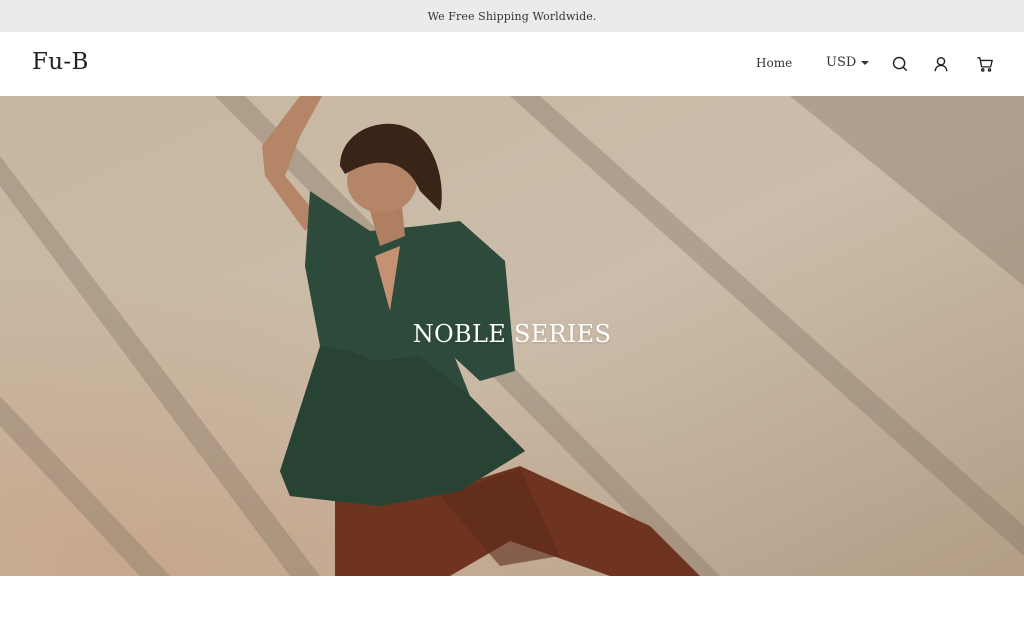 The image size is (1024, 640). I want to click on search-icon, so click(900, 64).